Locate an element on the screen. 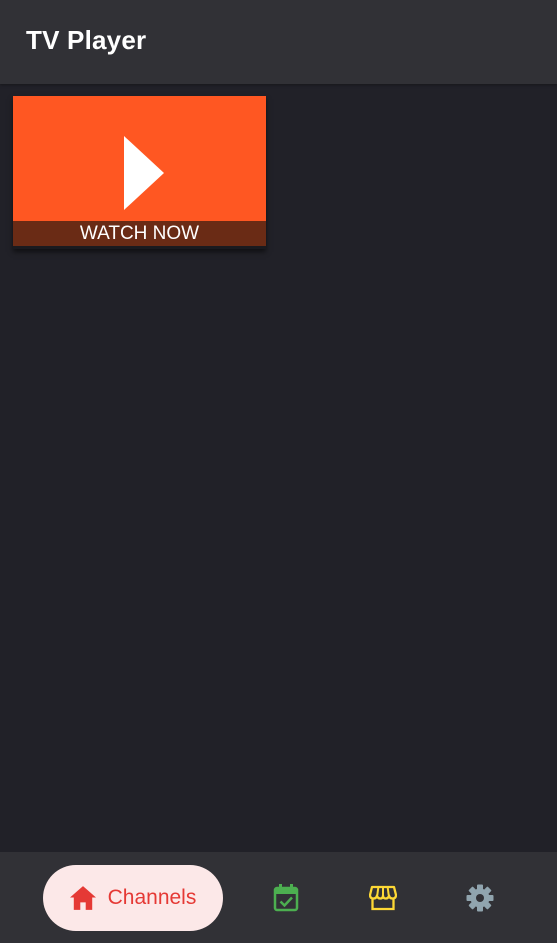  nav-item-settings is located at coordinates (480, 898).